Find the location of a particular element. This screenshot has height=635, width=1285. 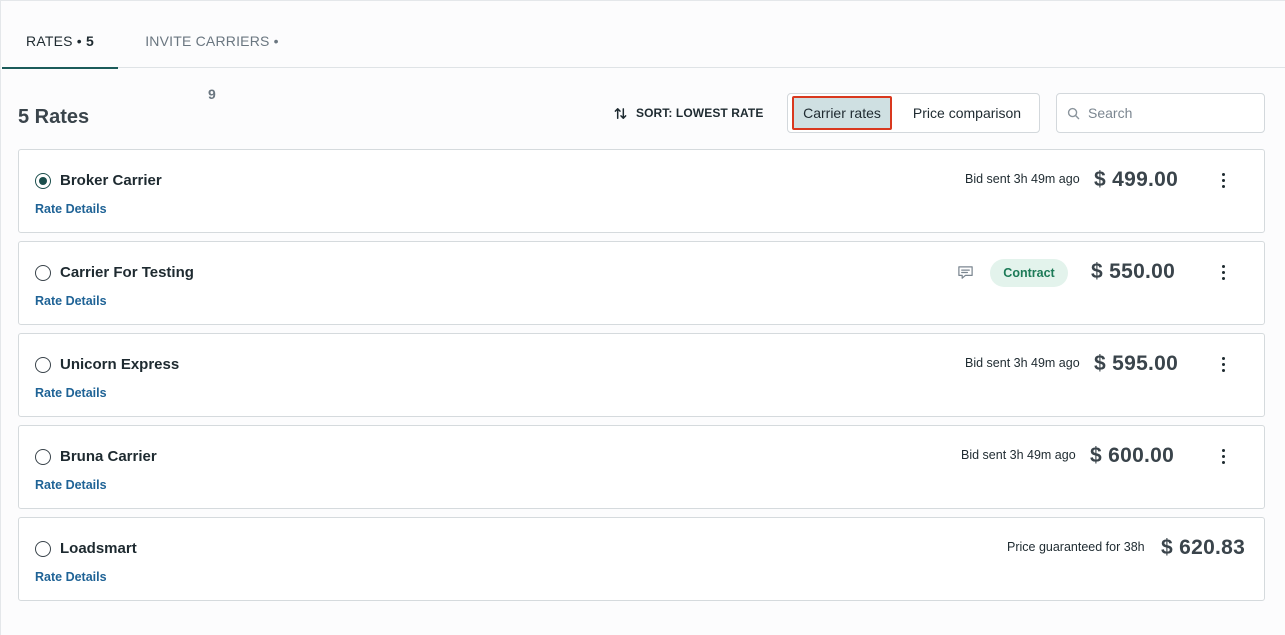

comment-icon is located at coordinates (965, 272).